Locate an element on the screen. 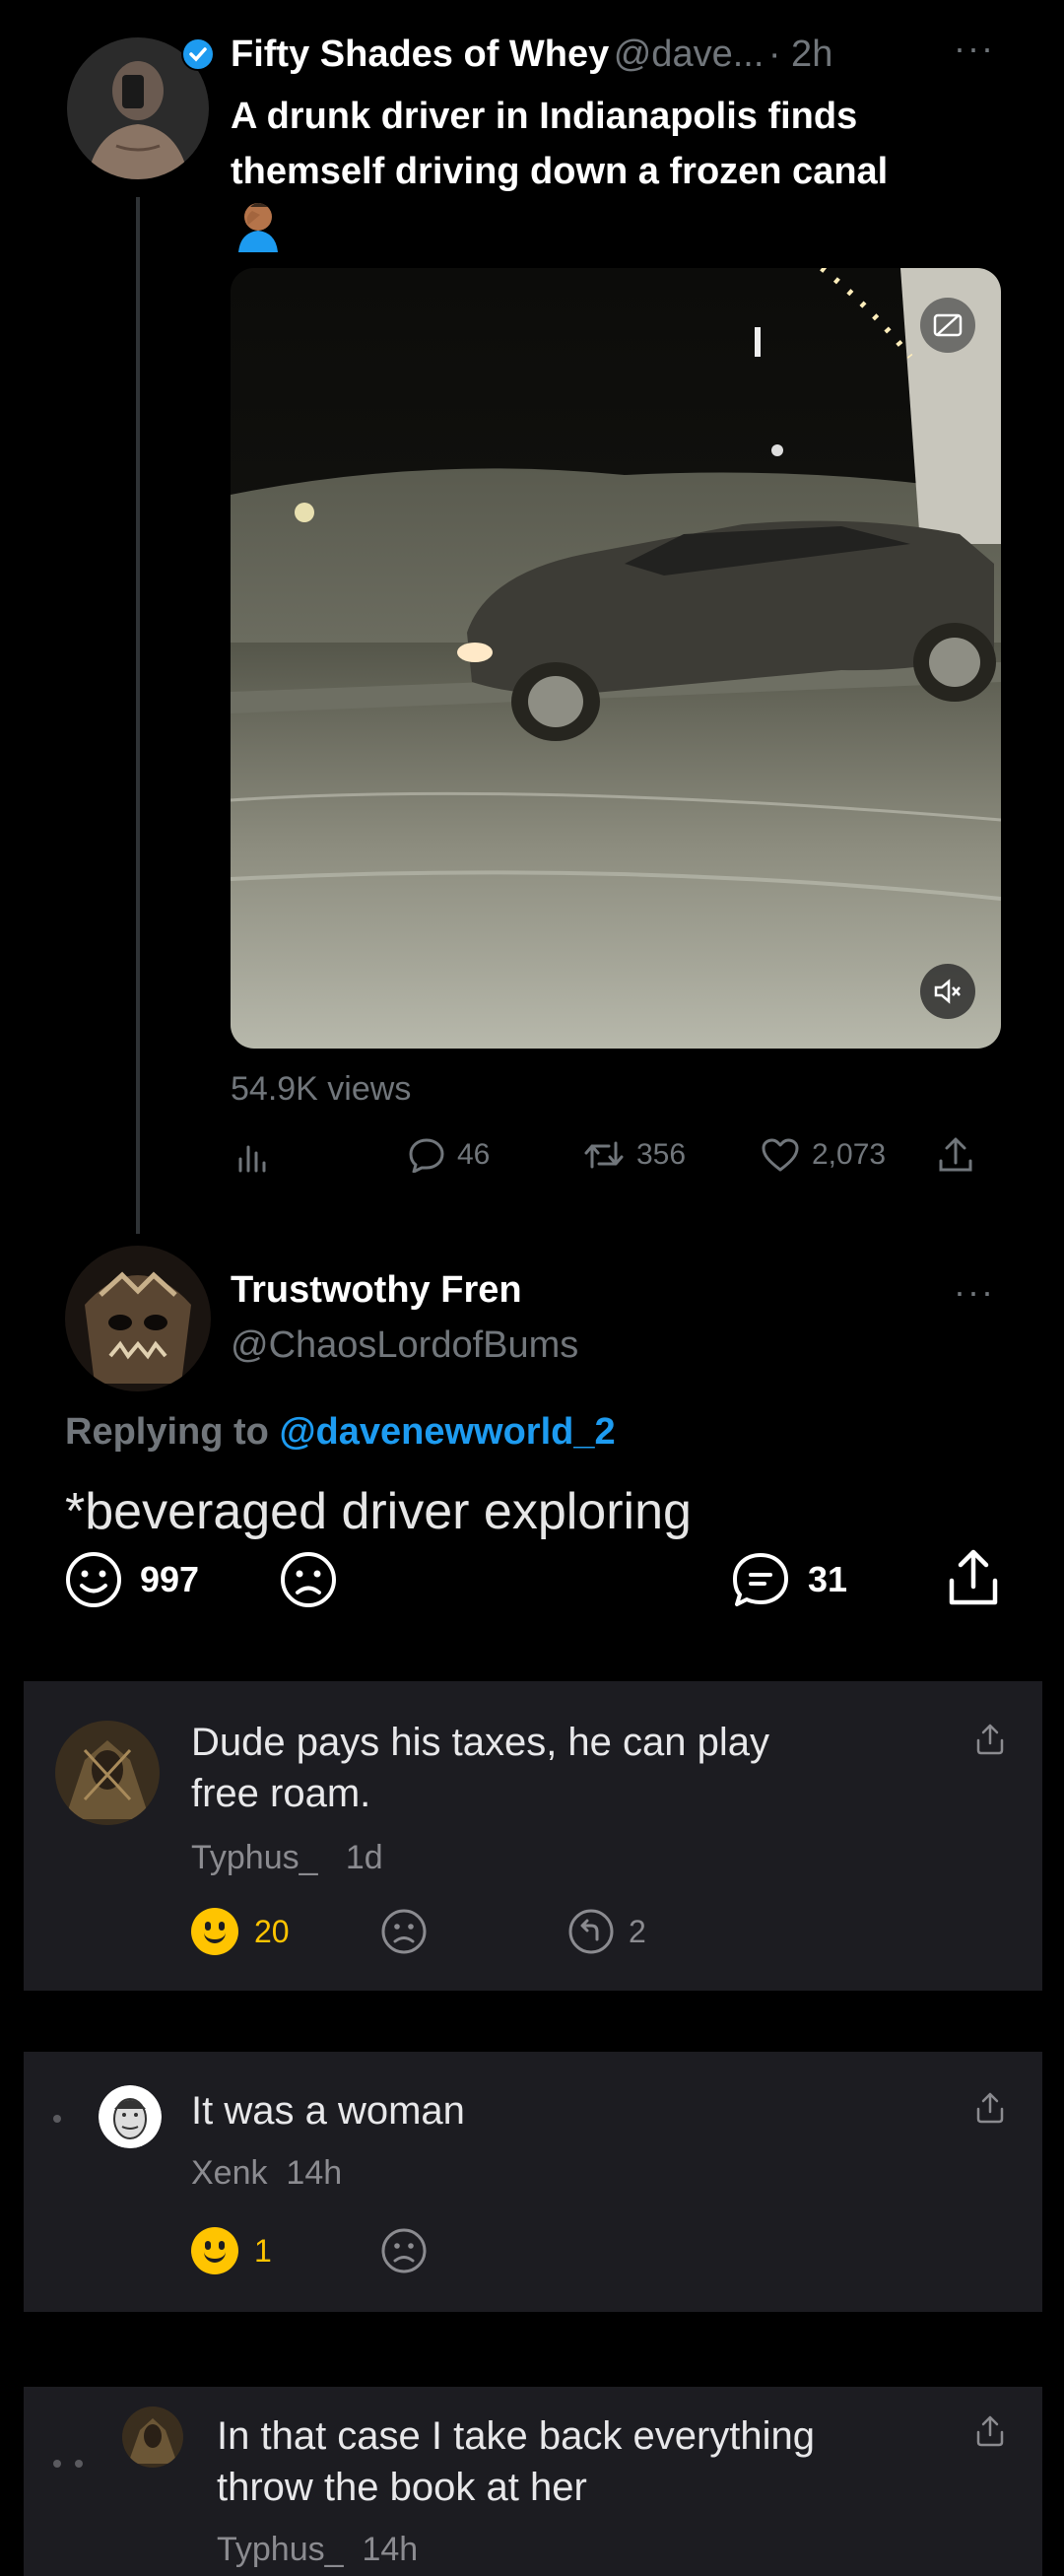  comment-like-action: 20 is located at coordinates (241, 1931).